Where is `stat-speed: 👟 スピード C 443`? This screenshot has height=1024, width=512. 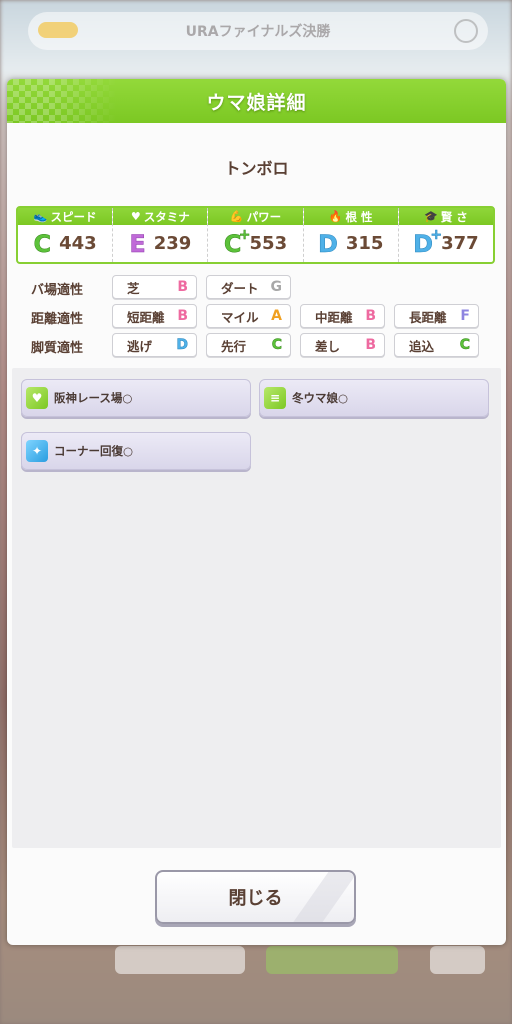
stat-speed: 👟 スピード C 443 is located at coordinates (66, 235).